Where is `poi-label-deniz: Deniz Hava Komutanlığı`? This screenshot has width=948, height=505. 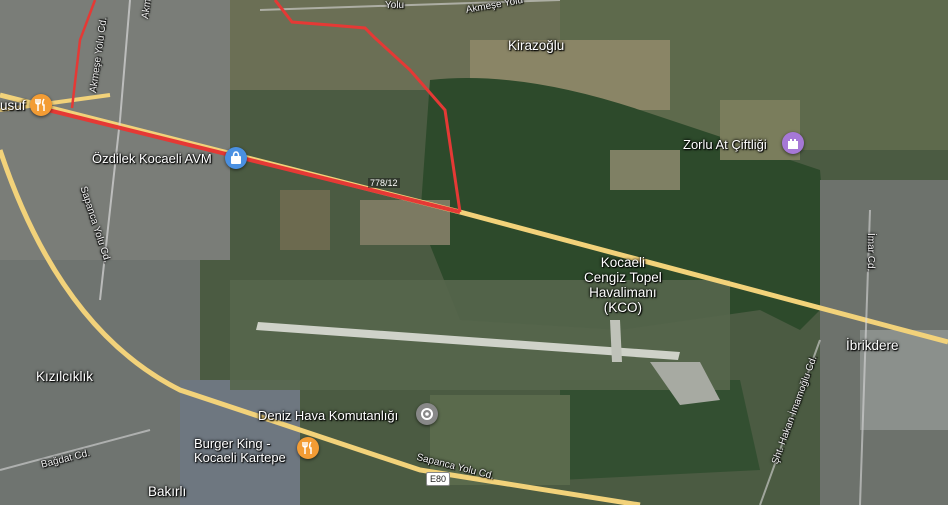 poi-label-deniz: Deniz Hava Komutanlığı is located at coordinates (328, 415).